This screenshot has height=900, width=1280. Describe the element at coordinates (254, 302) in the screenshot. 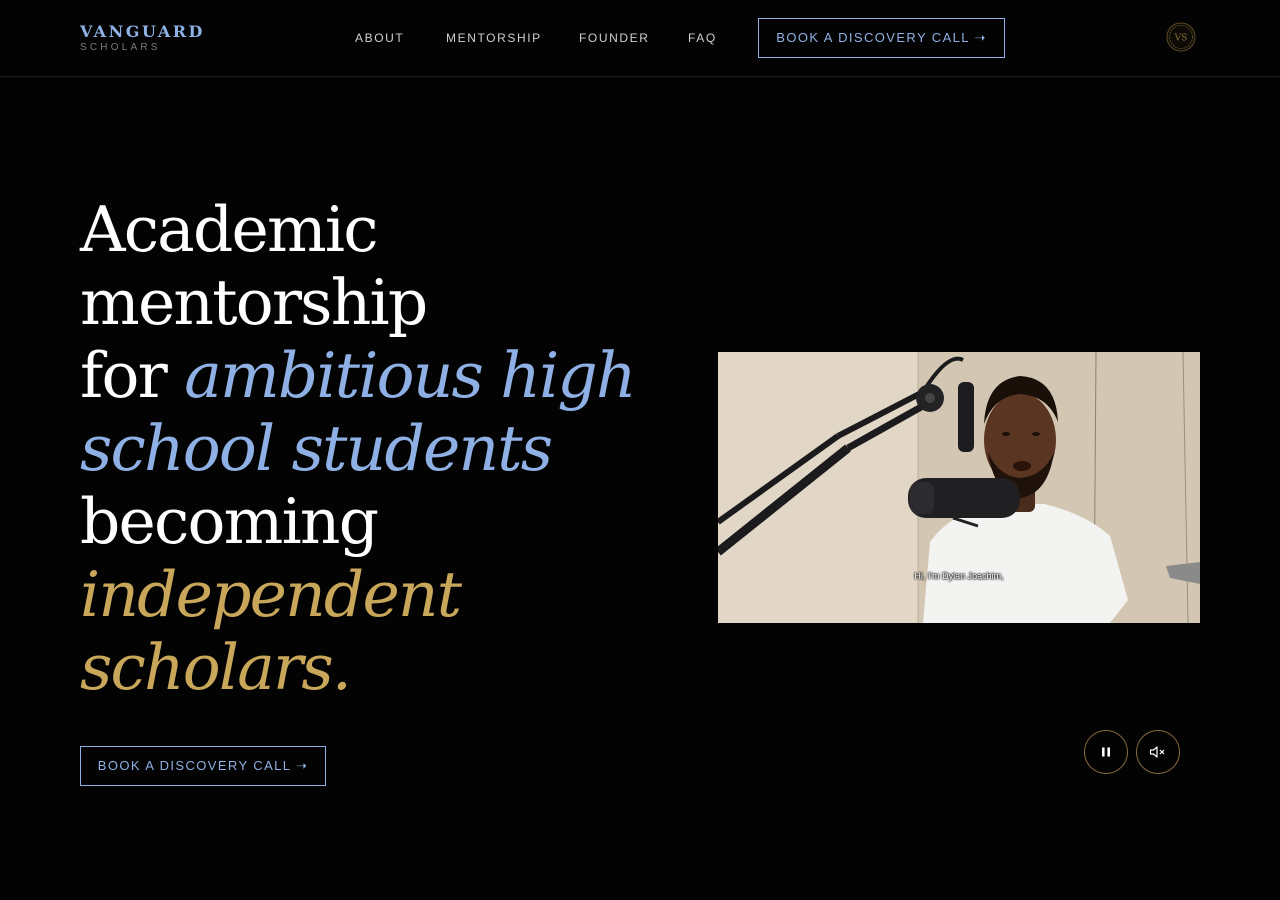

I see `hero-line: mentorship` at that location.